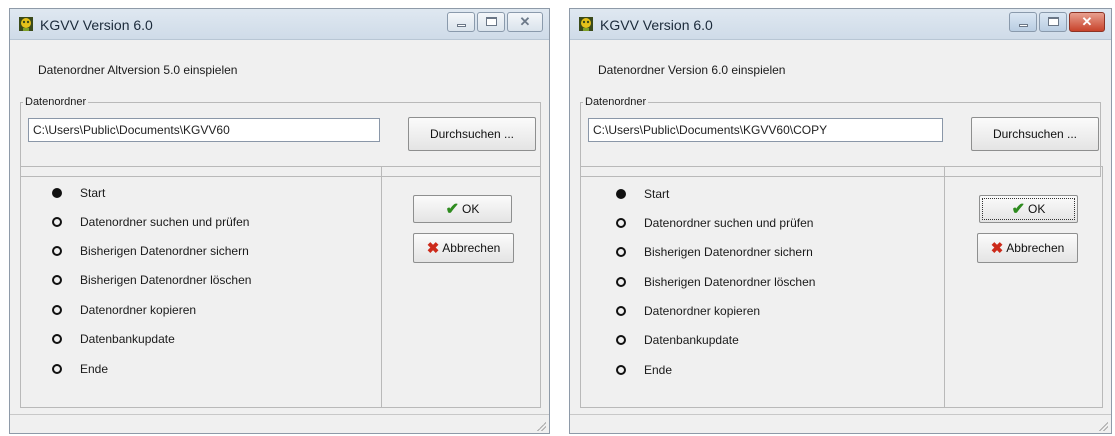 The width and height of the screenshot is (1115, 436). I want to click on dialog-subtitle: Datenordner Version 6.0 einspielen, so click(692, 70).